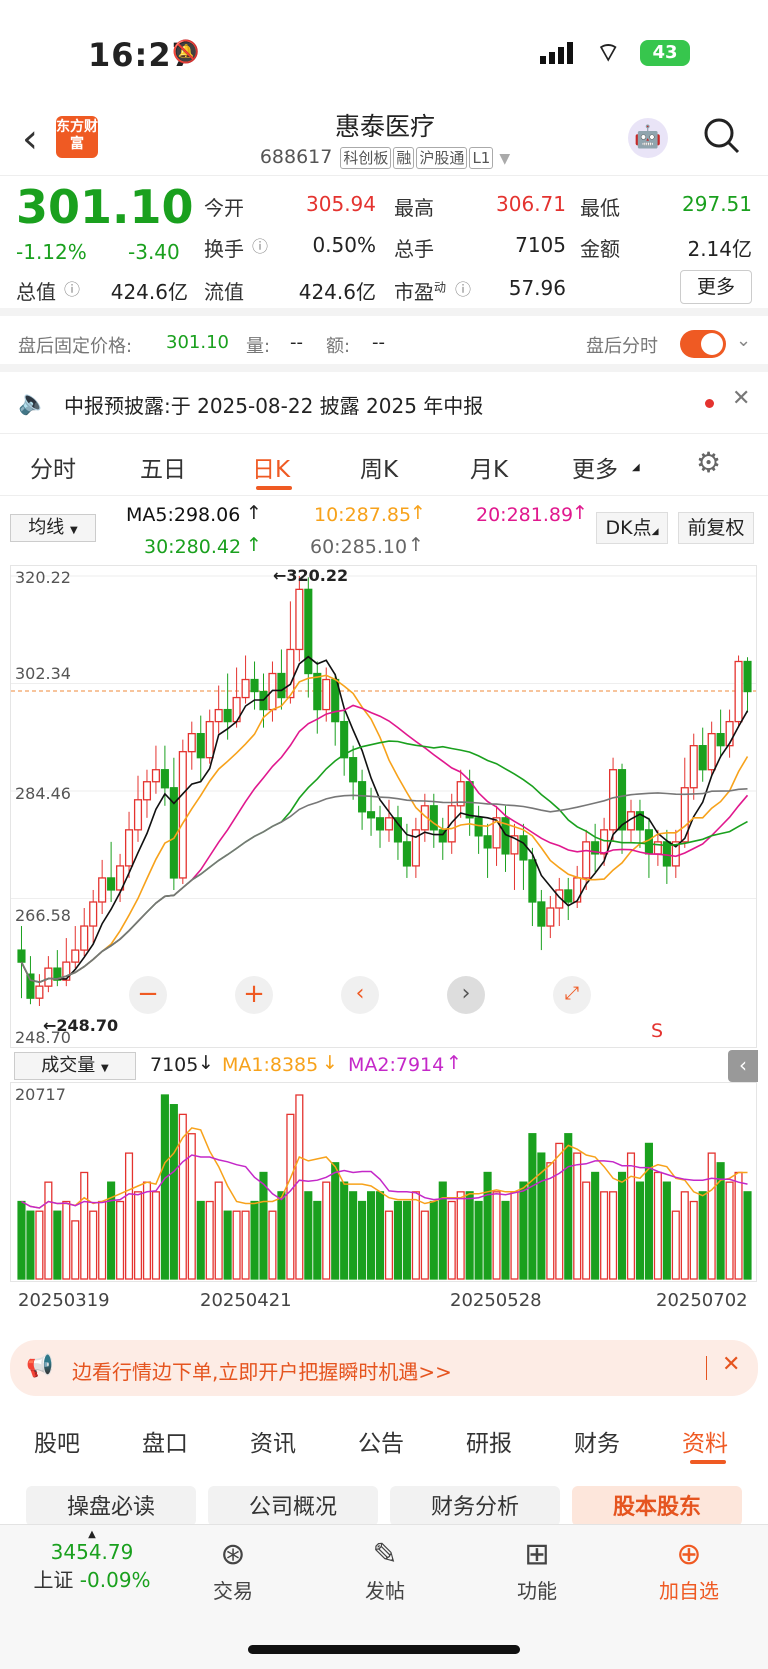 The width and height of the screenshot is (768, 1669). What do you see at coordinates (270, 1065) in the screenshot?
I see `vol-ma1-value: MA1:8385` at bounding box center [270, 1065].